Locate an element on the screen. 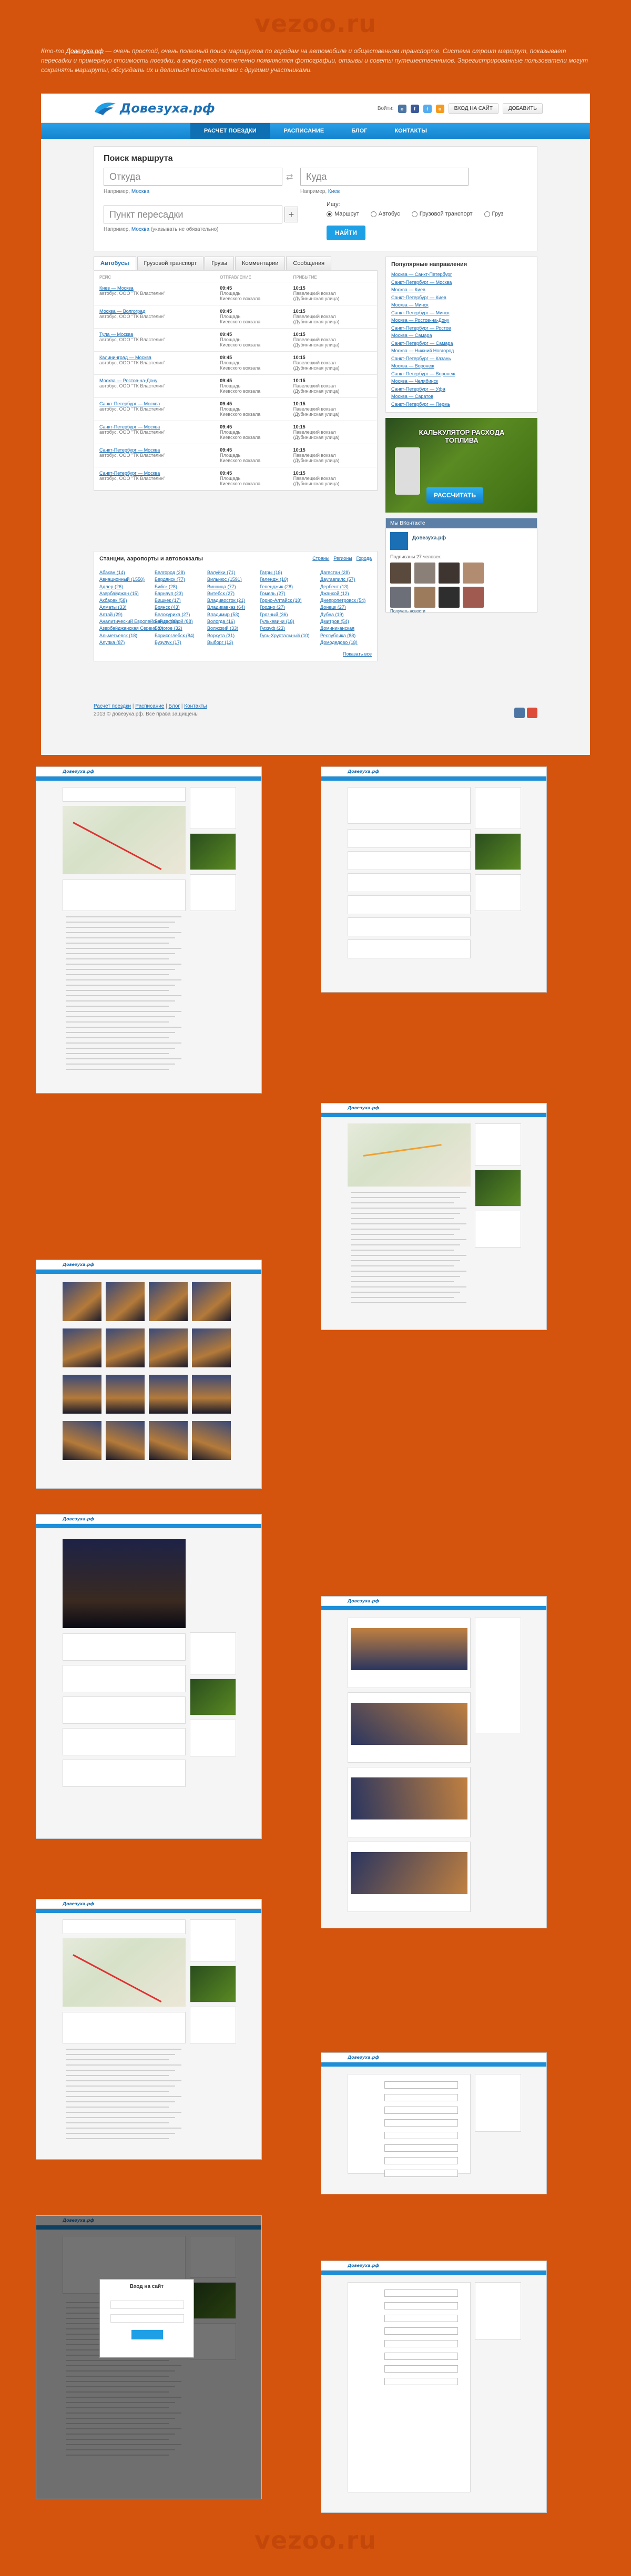 This screenshot has height=2576, width=631. login-button: ВХОД НА САЙТ is located at coordinates (473, 108).